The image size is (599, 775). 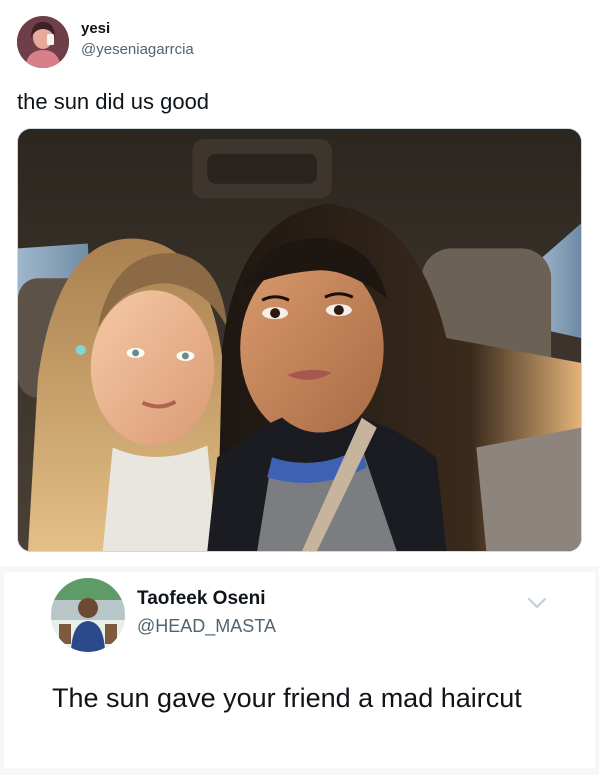 What do you see at coordinates (137, 50) in the screenshot?
I see `tweet-handle: @yeseniagarrcia` at bounding box center [137, 50].